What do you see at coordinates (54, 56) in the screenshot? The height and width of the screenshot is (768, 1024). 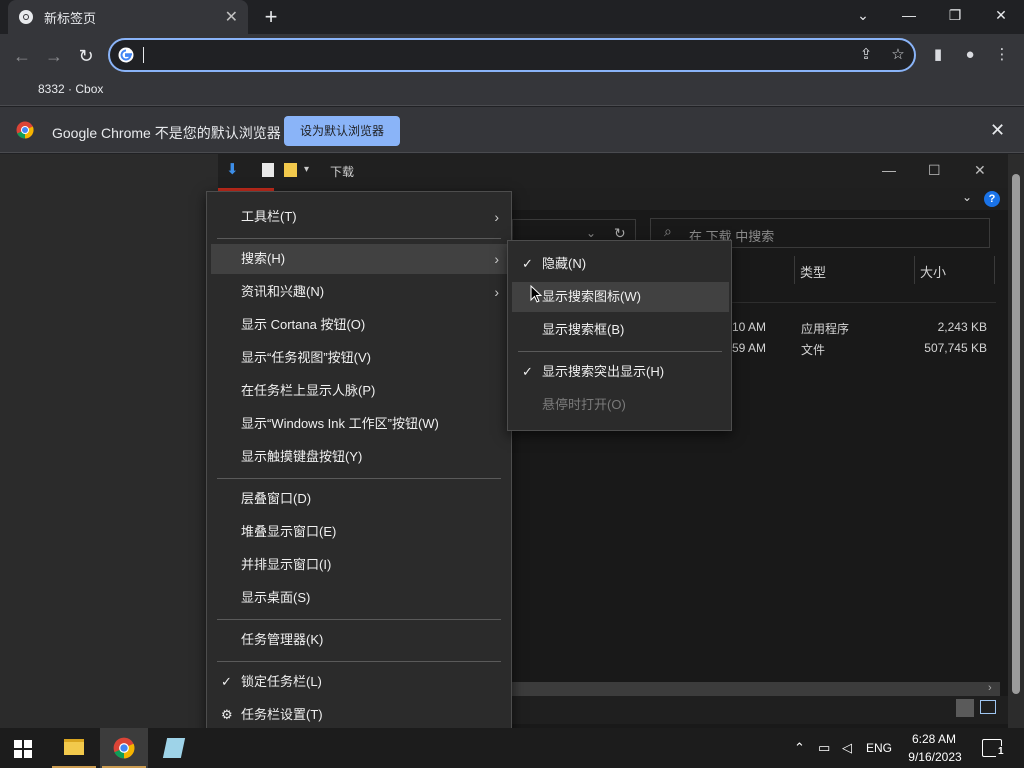 I see `forward-icon: →` at bounding box center [54, 56].